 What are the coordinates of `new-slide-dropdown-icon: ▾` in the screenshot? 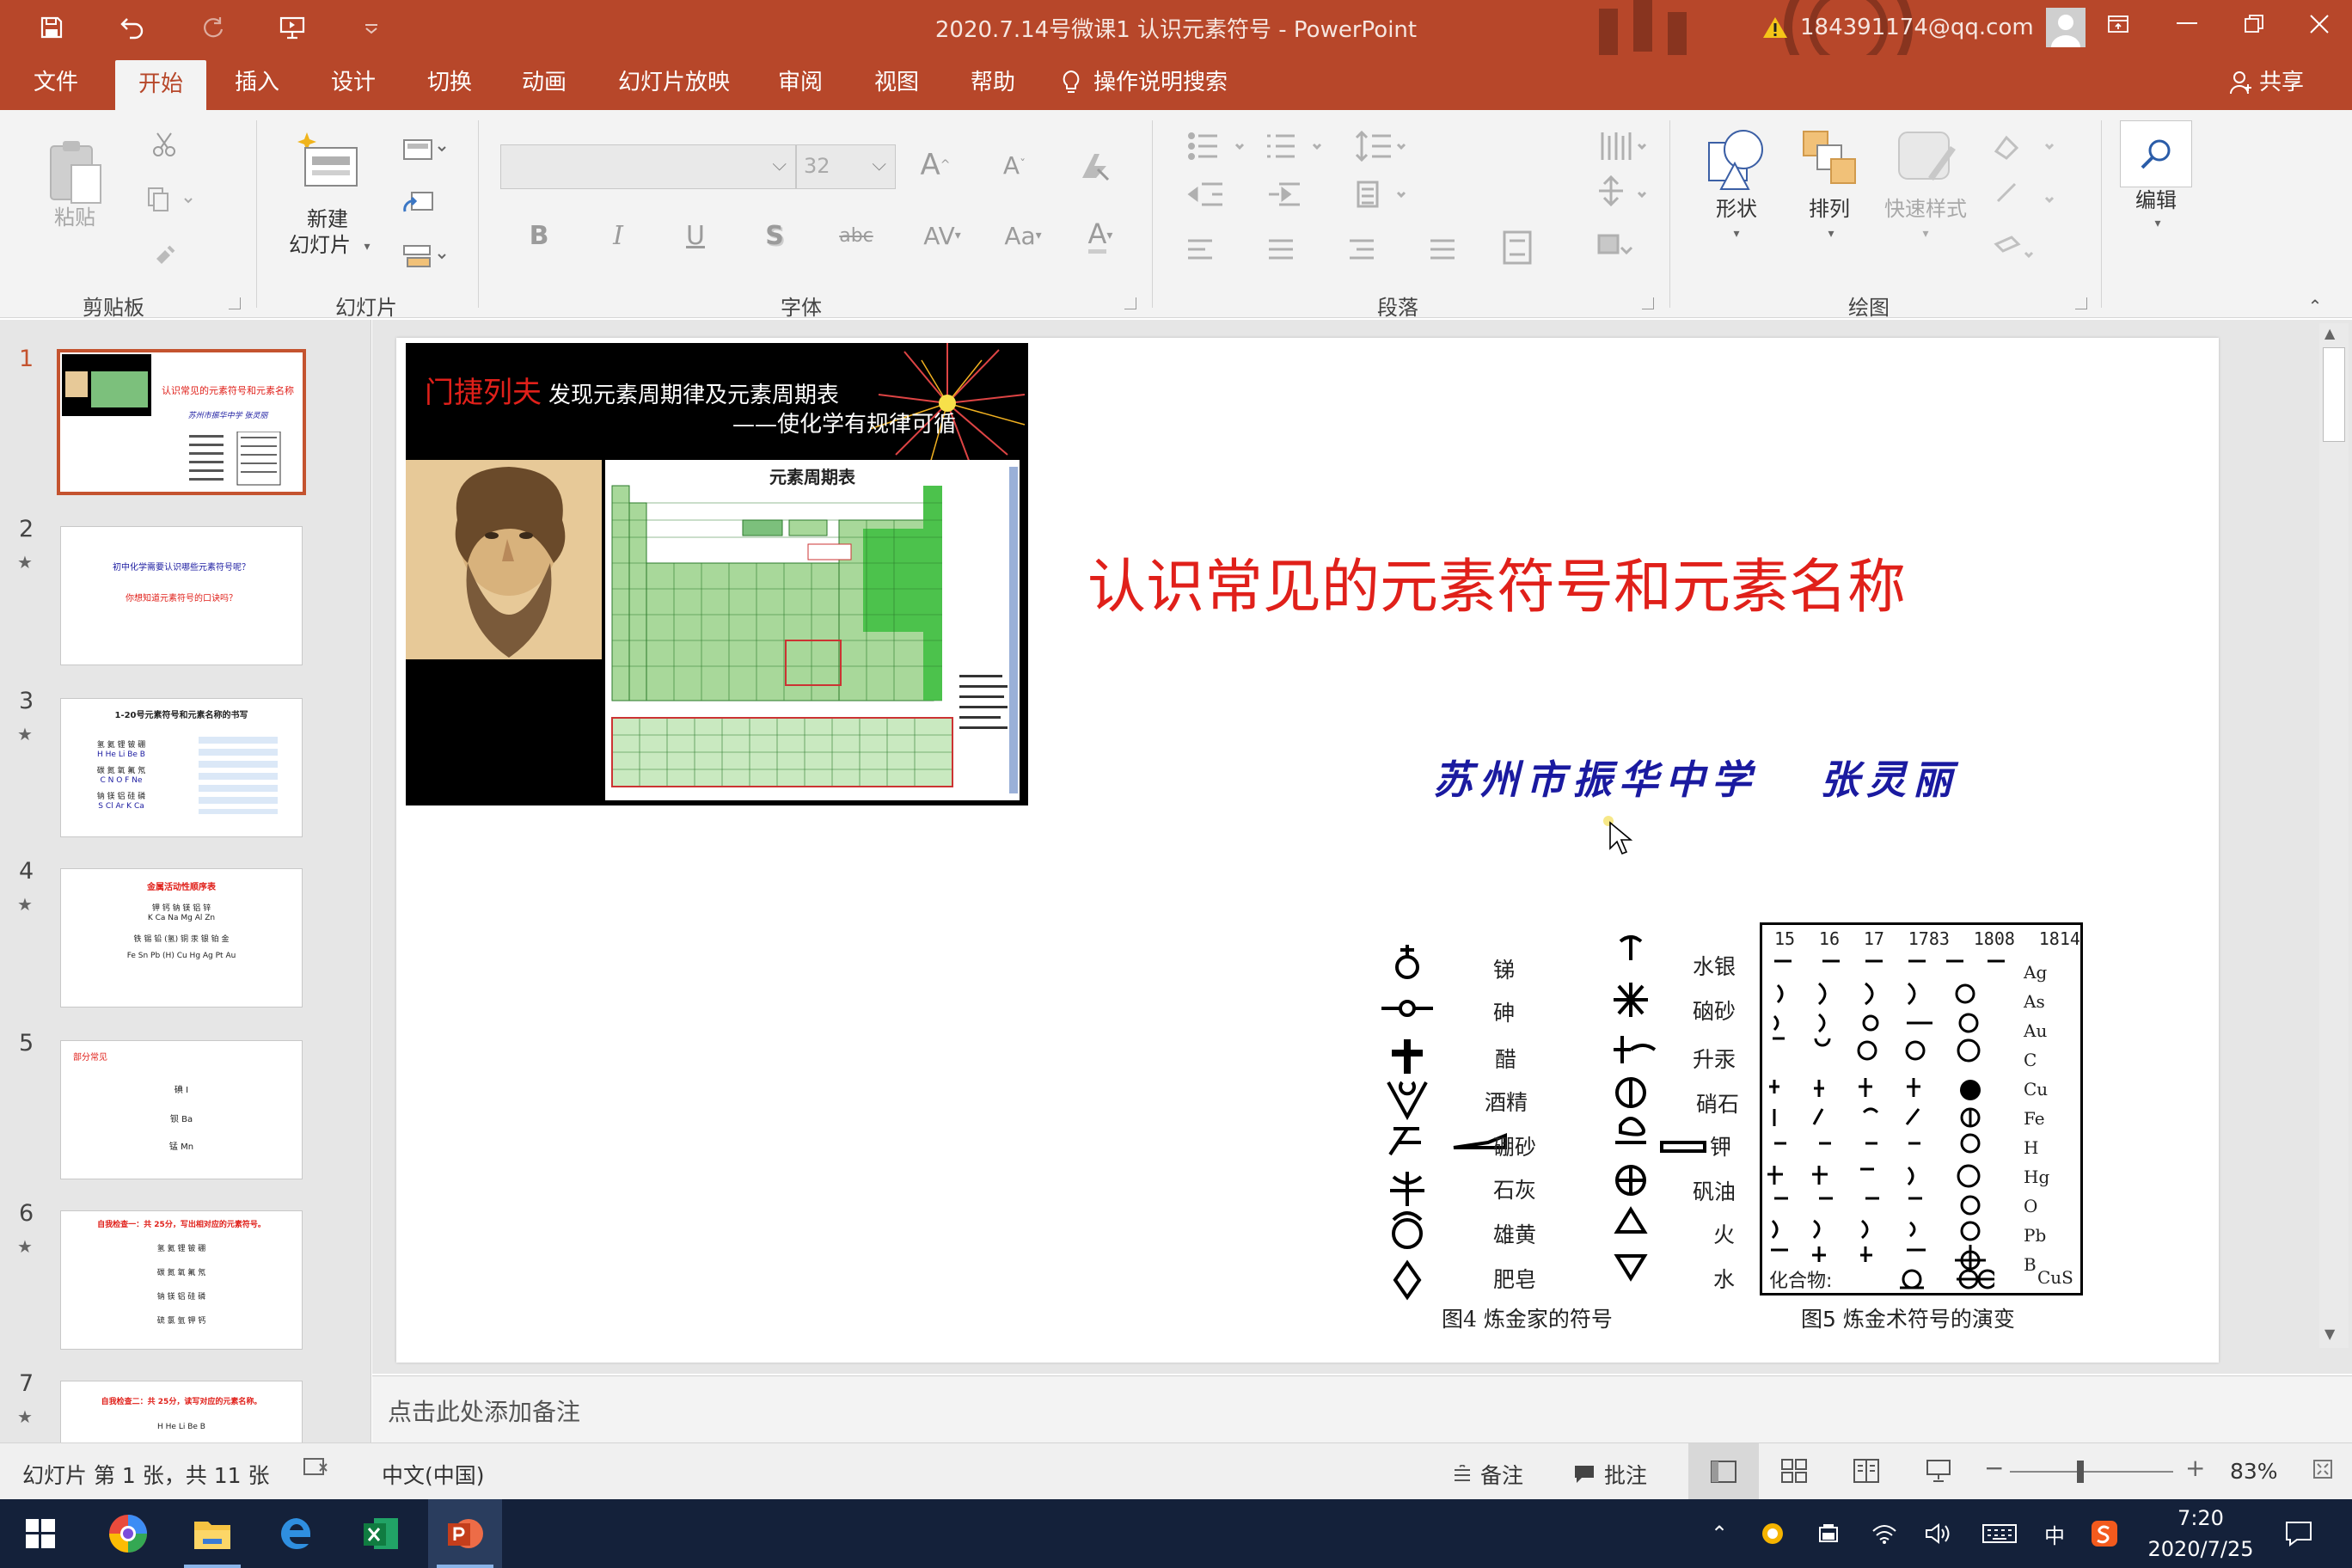 It's located at (367, 247).